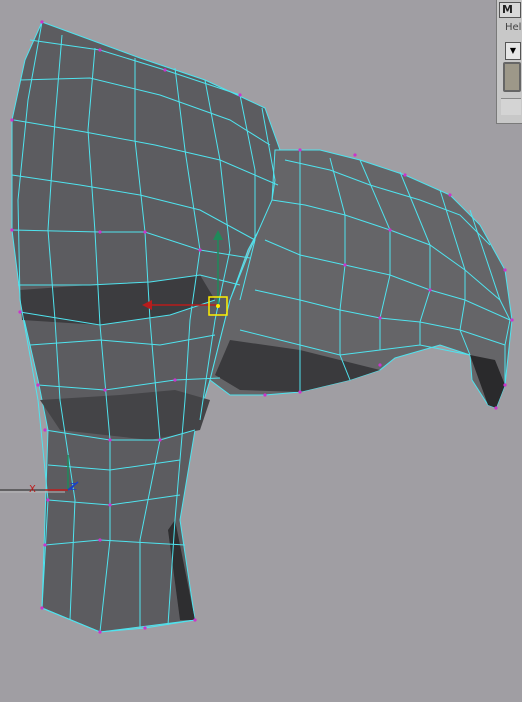 The height and width of the screenshot is (702, 522). I want to click on floating-panel: M Help ▼, so click(509, 62).